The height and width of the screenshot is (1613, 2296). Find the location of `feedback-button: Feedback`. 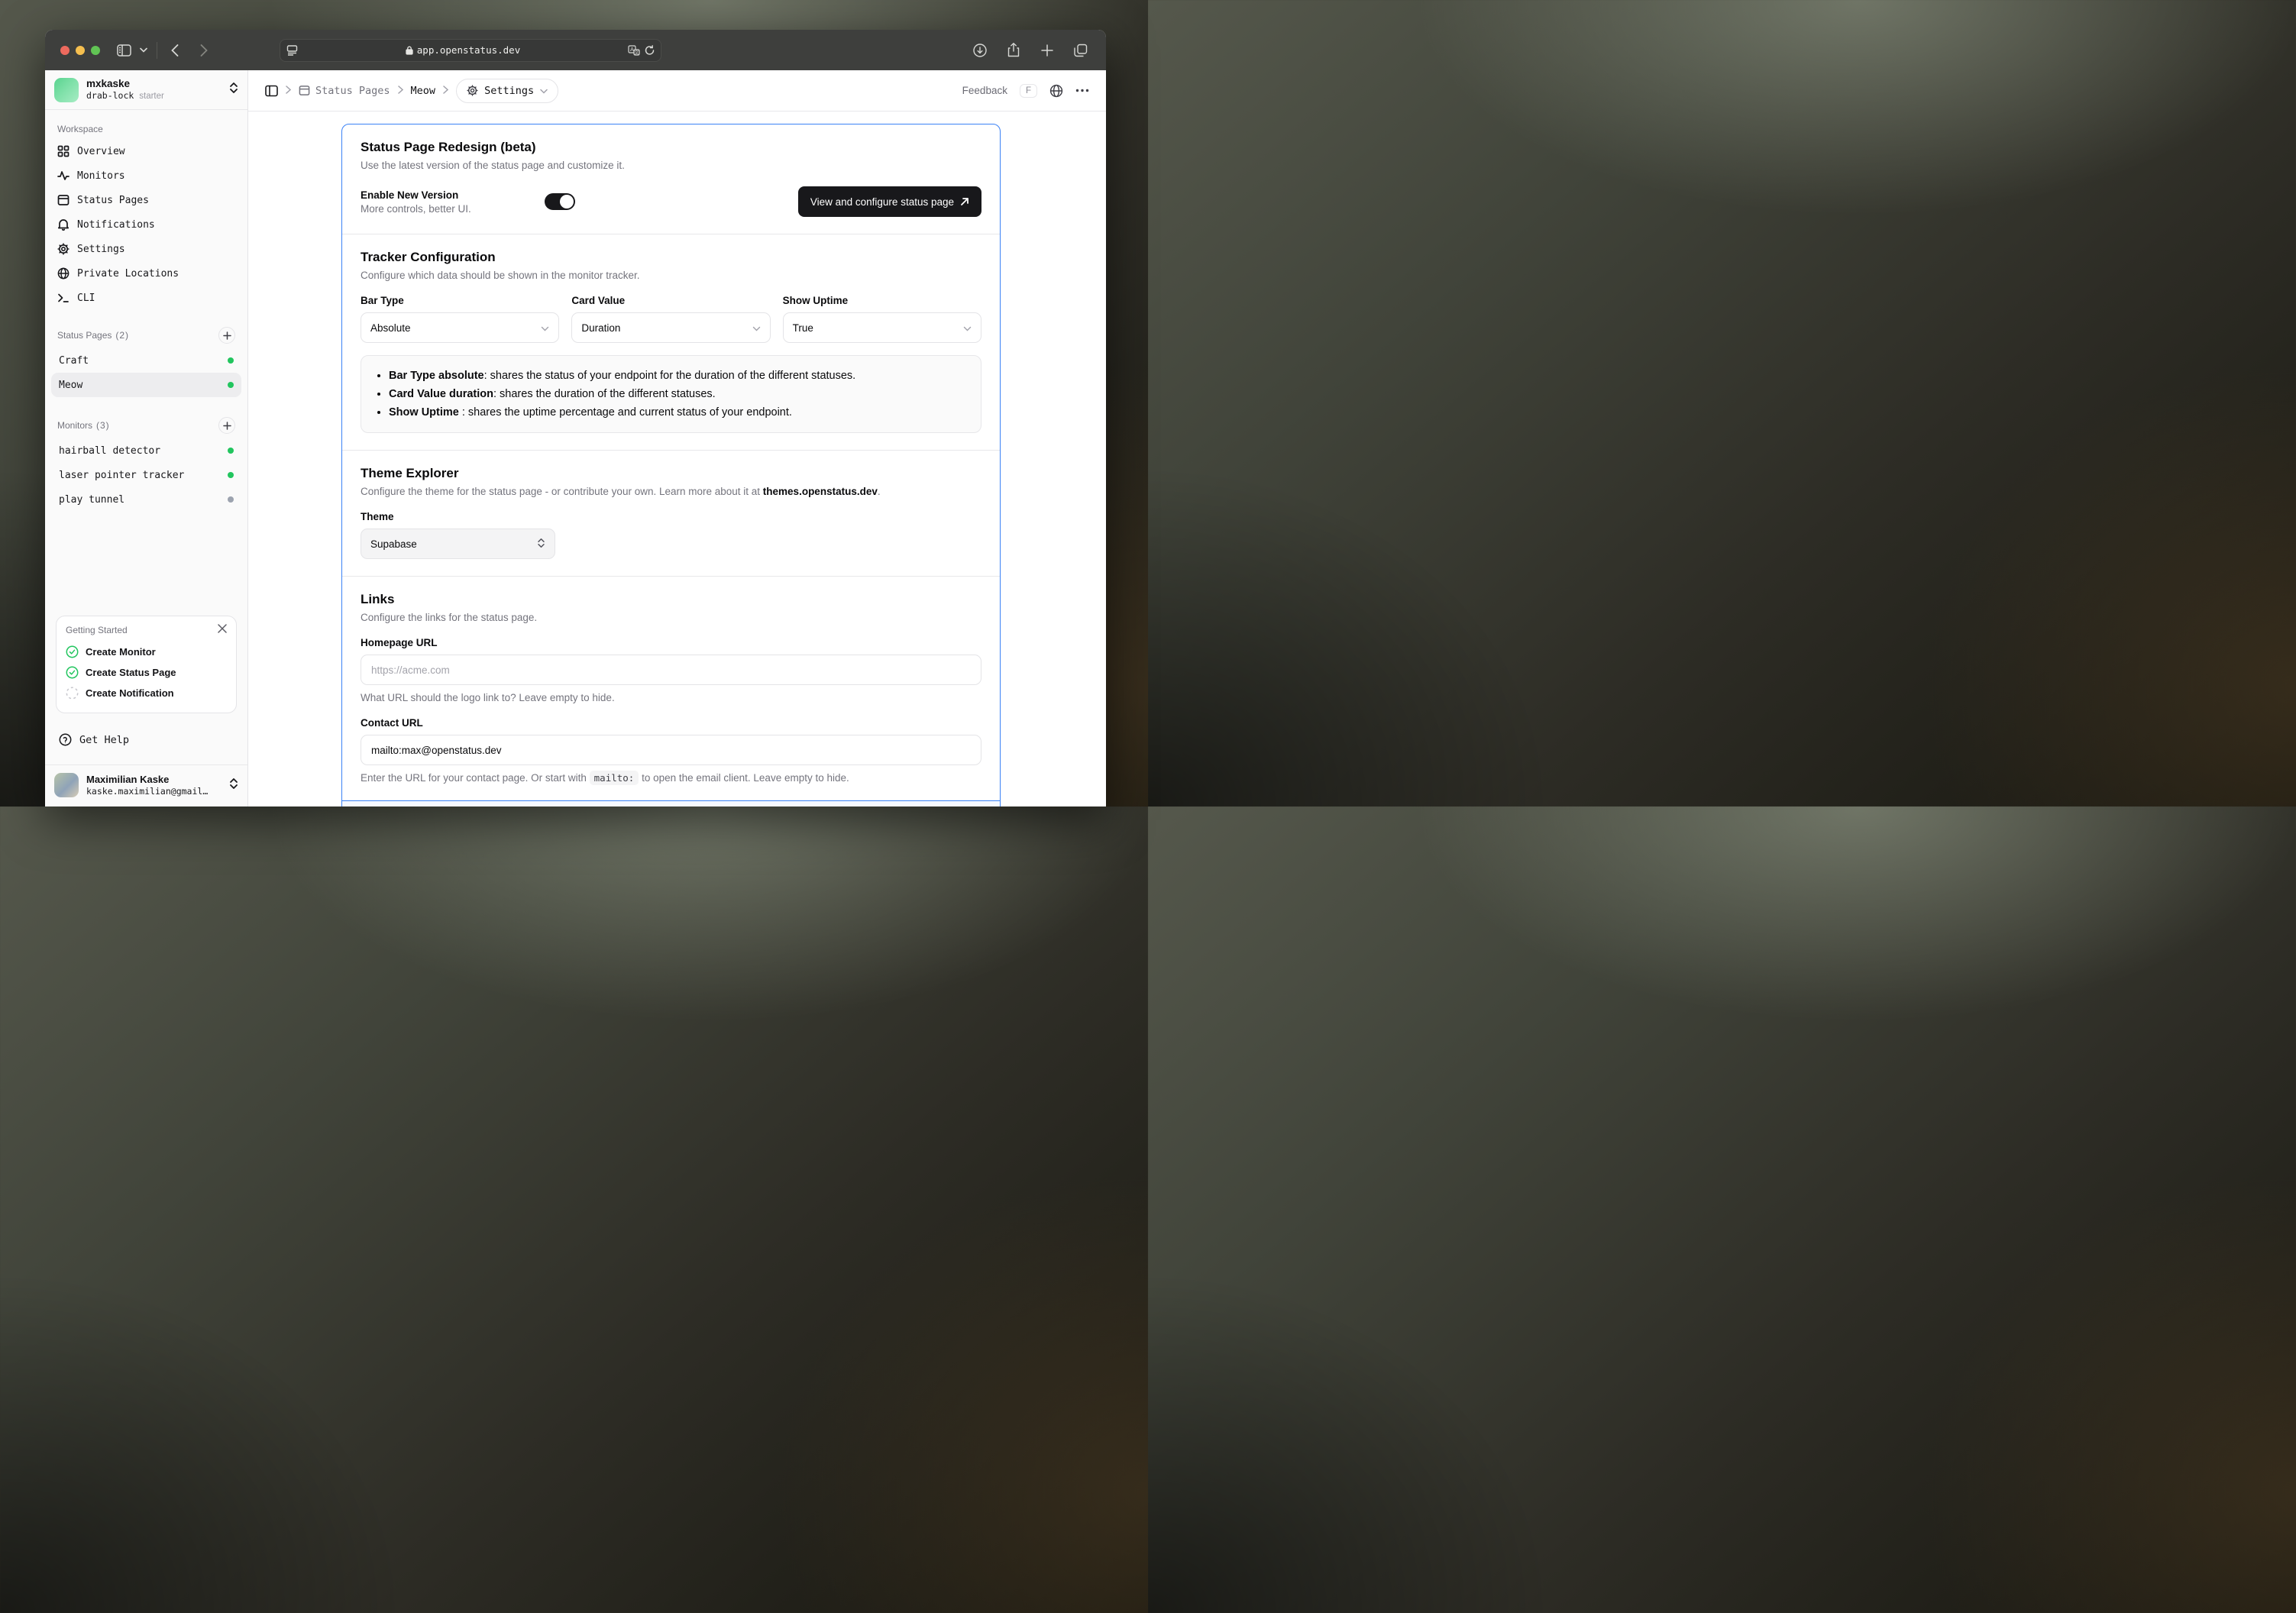

feedback-button: Feedback is located at coordinates (984, 90).